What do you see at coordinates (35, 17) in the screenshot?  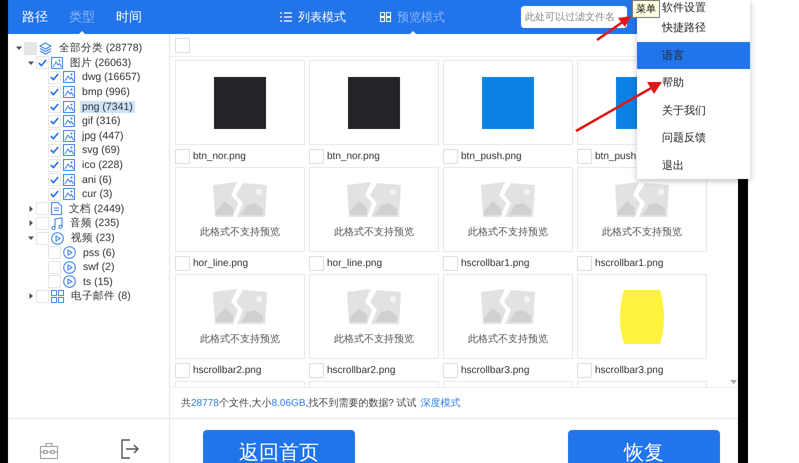 I see `filter-tab: 路径` at bounding box center [35, 17].